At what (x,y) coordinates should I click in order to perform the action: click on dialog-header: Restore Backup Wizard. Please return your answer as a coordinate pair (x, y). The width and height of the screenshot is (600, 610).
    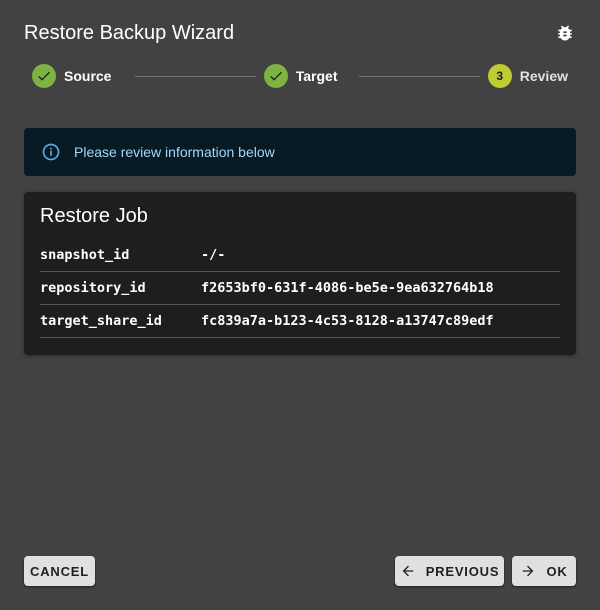
    Looking at the image, I should click on (300, 33).